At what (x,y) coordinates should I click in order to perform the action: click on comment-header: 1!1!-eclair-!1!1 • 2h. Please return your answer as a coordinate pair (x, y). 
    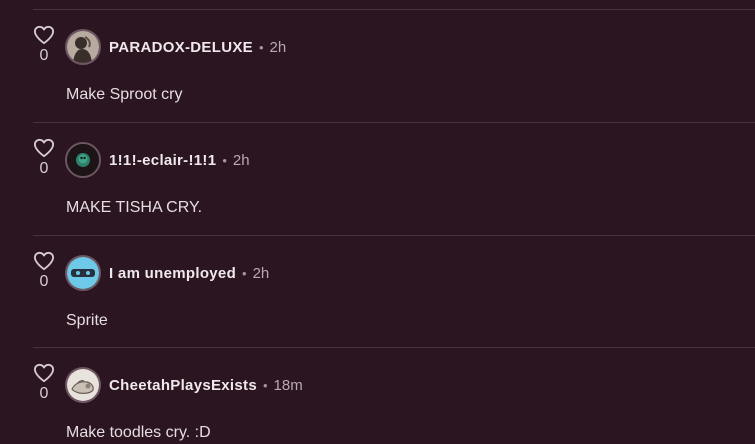
    Looking at the image, I should click on (179, 161).